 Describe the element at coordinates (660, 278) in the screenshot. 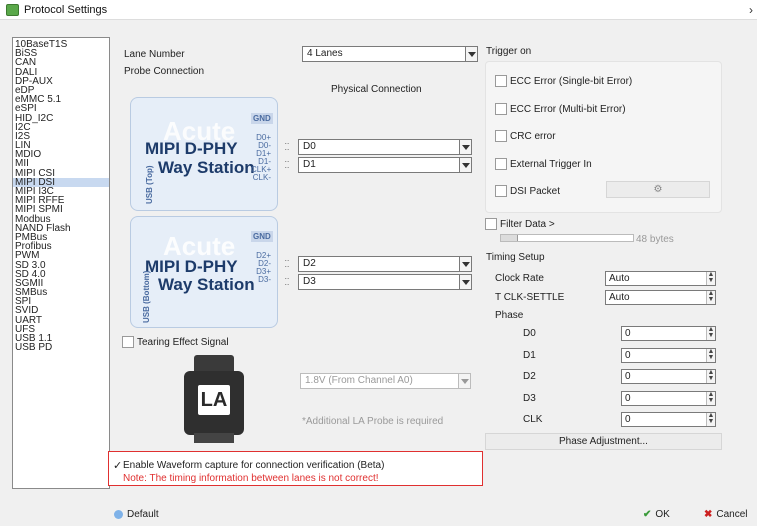

I see `clock-rate-spinner: Auto ▲ ▼` at that location.